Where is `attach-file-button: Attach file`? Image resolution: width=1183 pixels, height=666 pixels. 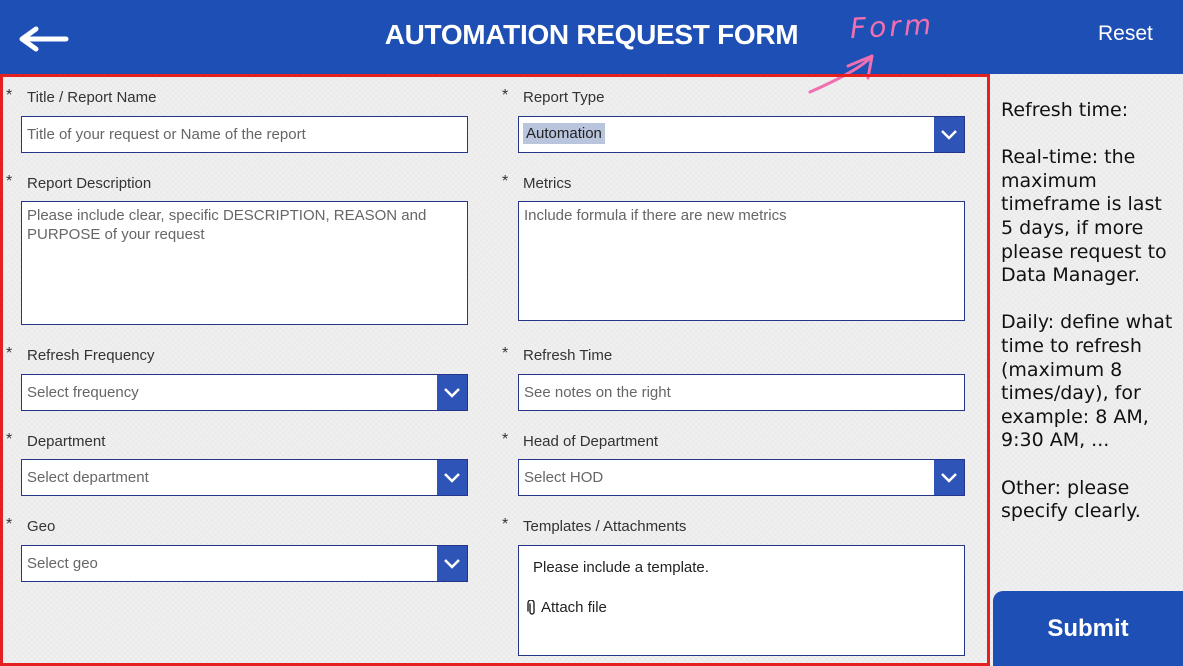
attach-file-button: Attach file is located at coordinates (567, 607).